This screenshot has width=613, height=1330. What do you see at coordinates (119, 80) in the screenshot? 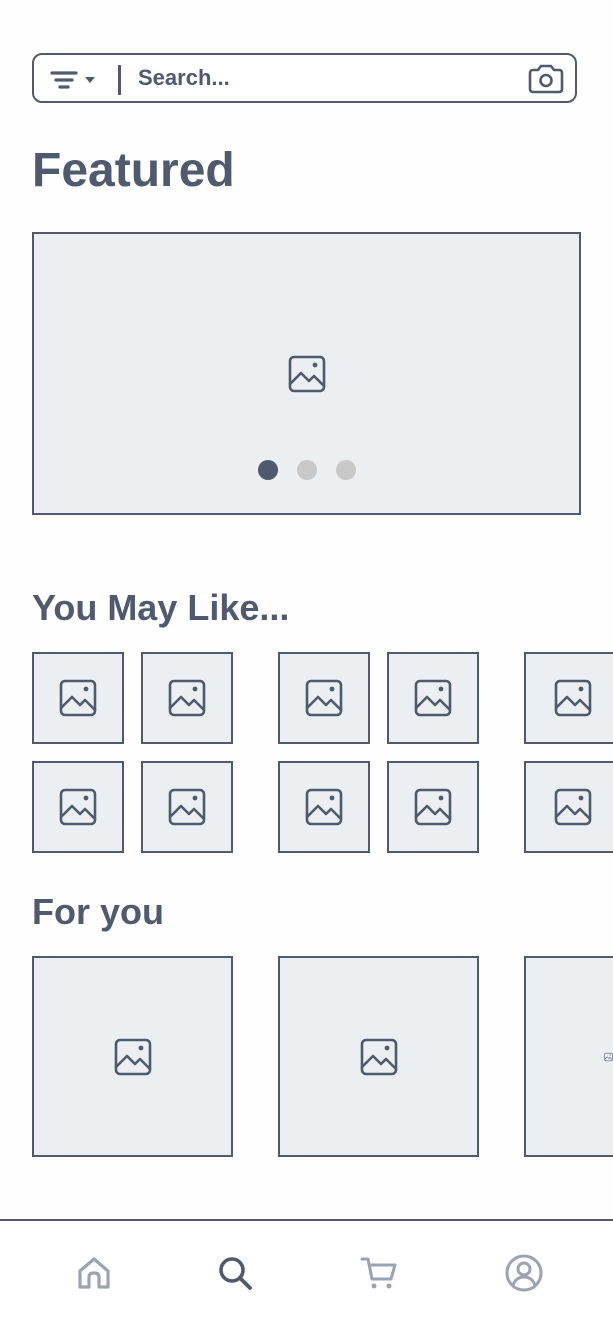
I see `search-divider` at bounding box center [119, 80].